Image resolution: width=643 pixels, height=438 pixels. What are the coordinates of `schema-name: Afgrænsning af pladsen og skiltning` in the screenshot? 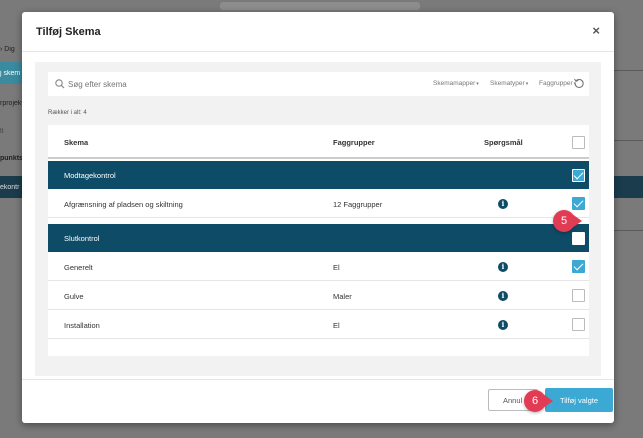 It's located at (123, 204).